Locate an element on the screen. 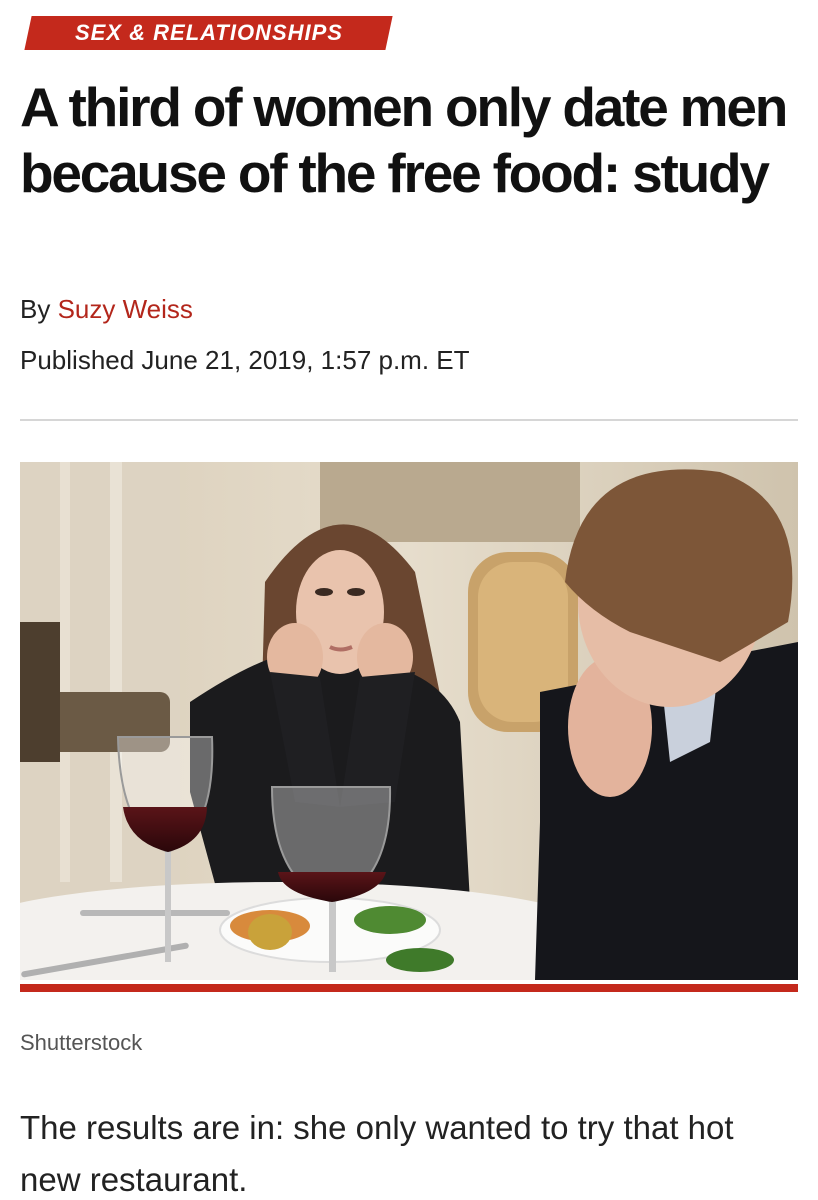 This screenshot has width=818, height=1200. photo-rule is located at coordinates (409, 988).